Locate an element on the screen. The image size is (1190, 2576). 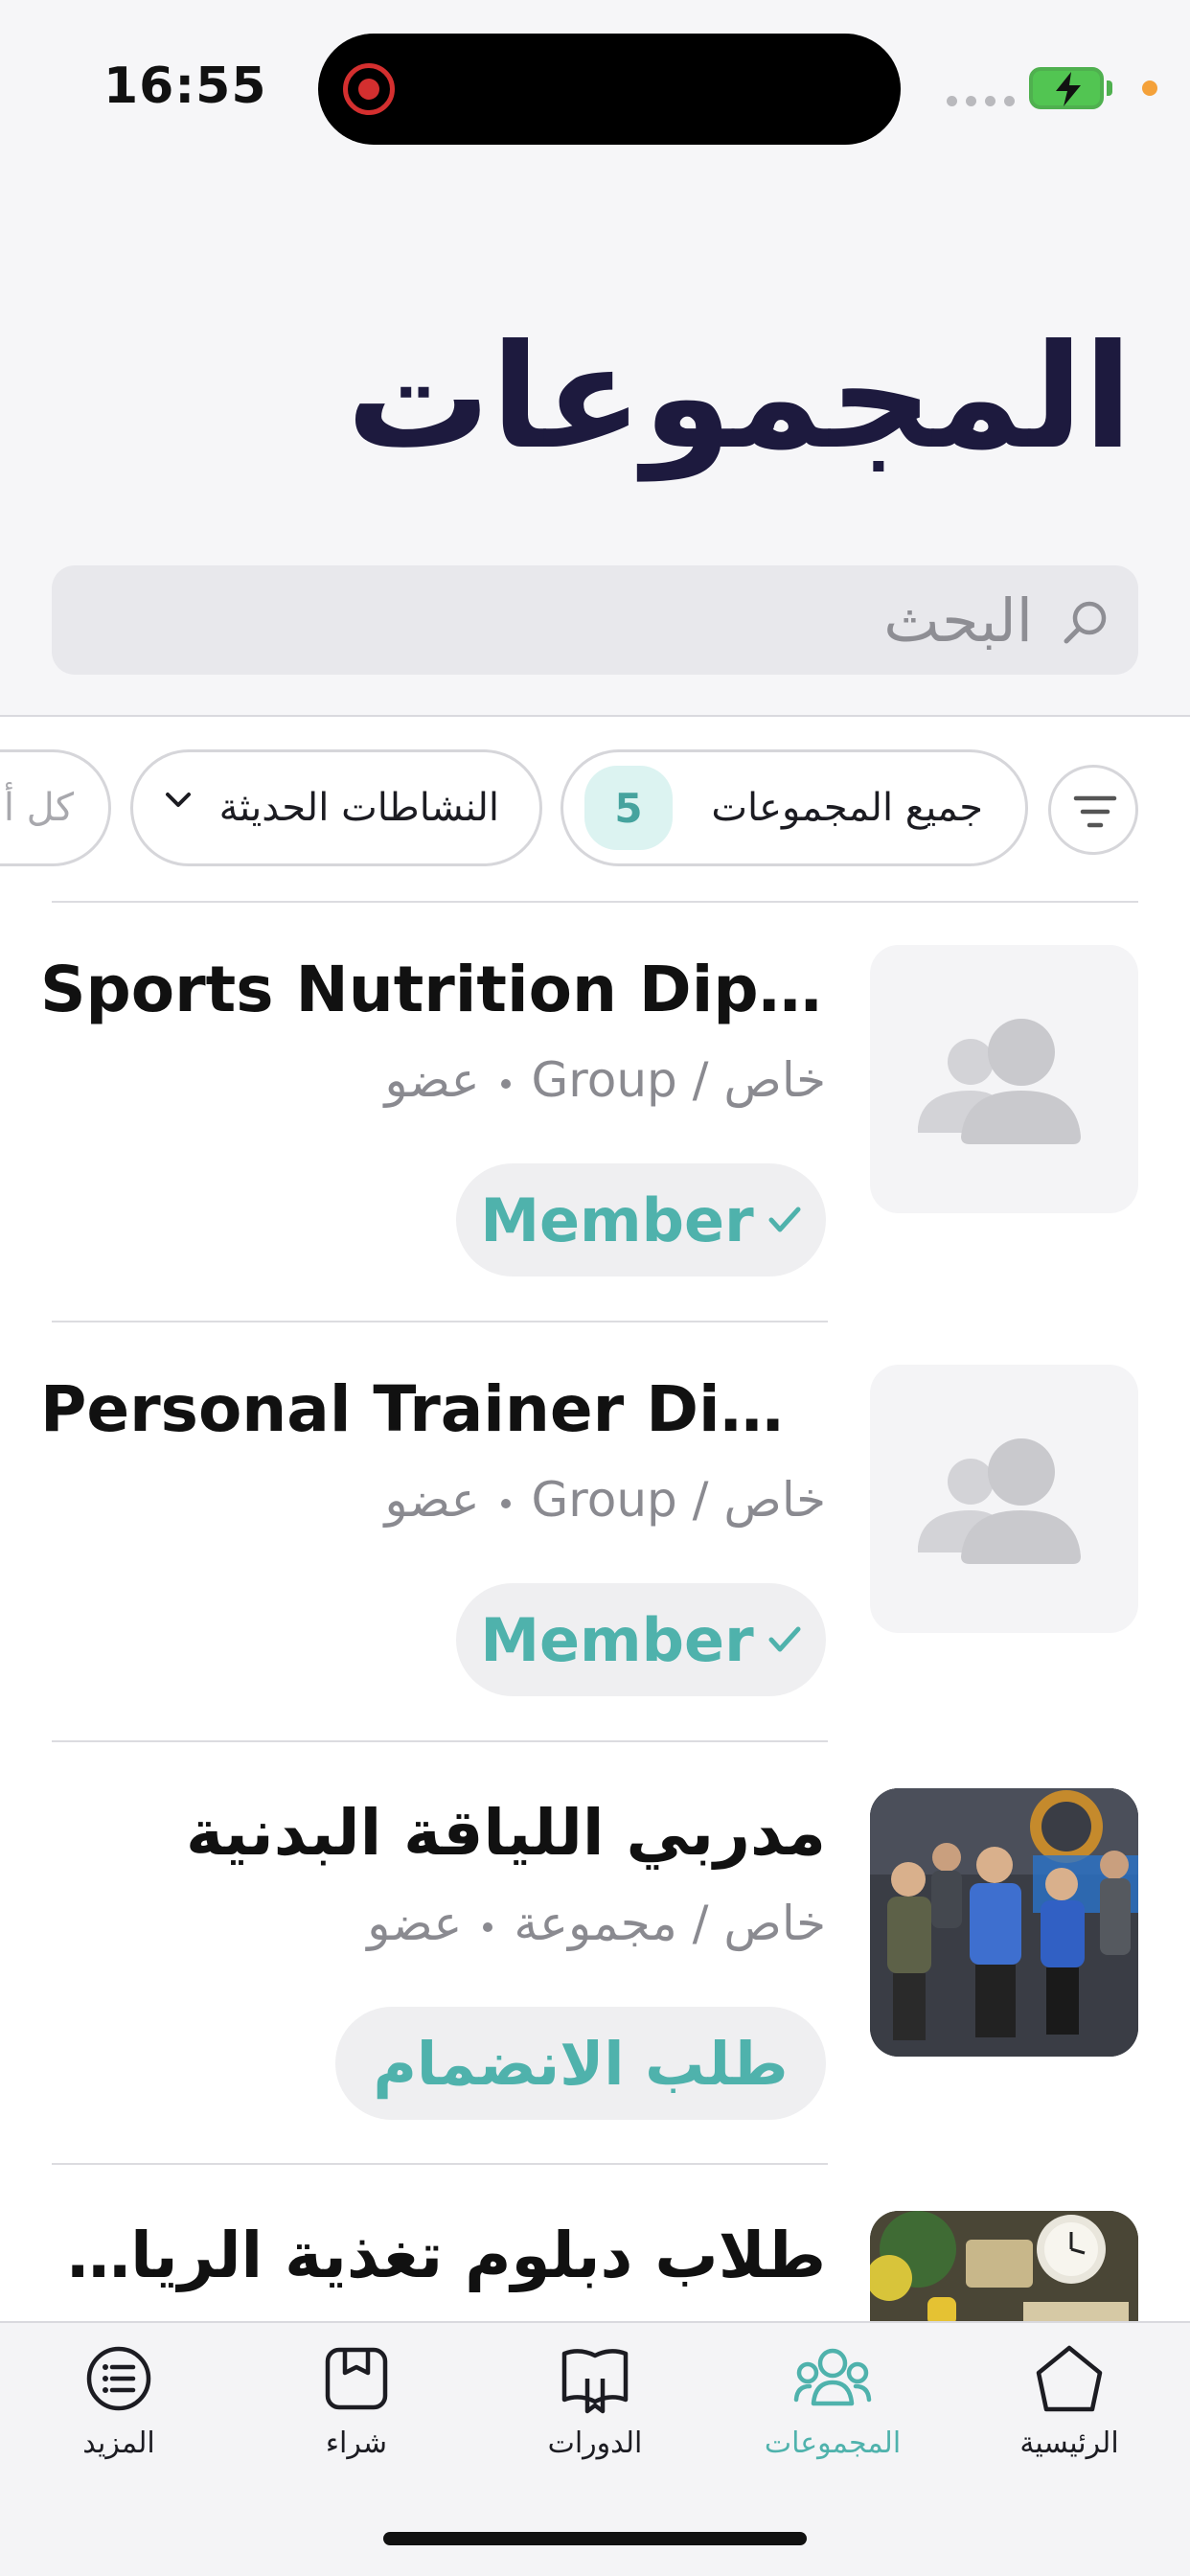
all-groups-count-badge: 5 is located at coordinates (629, 808).